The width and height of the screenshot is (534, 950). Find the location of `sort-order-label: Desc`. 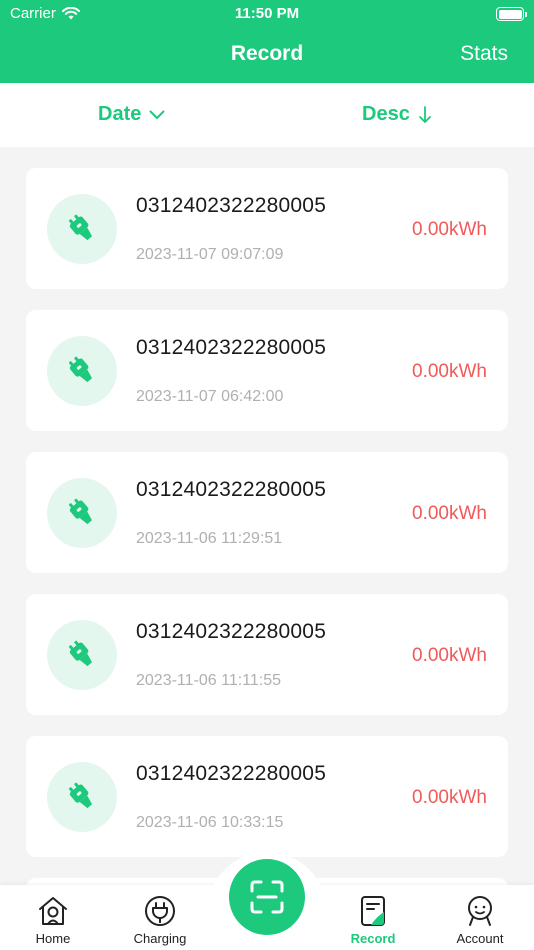

sort-order-label: Desc is located at coordinates (386, 114).